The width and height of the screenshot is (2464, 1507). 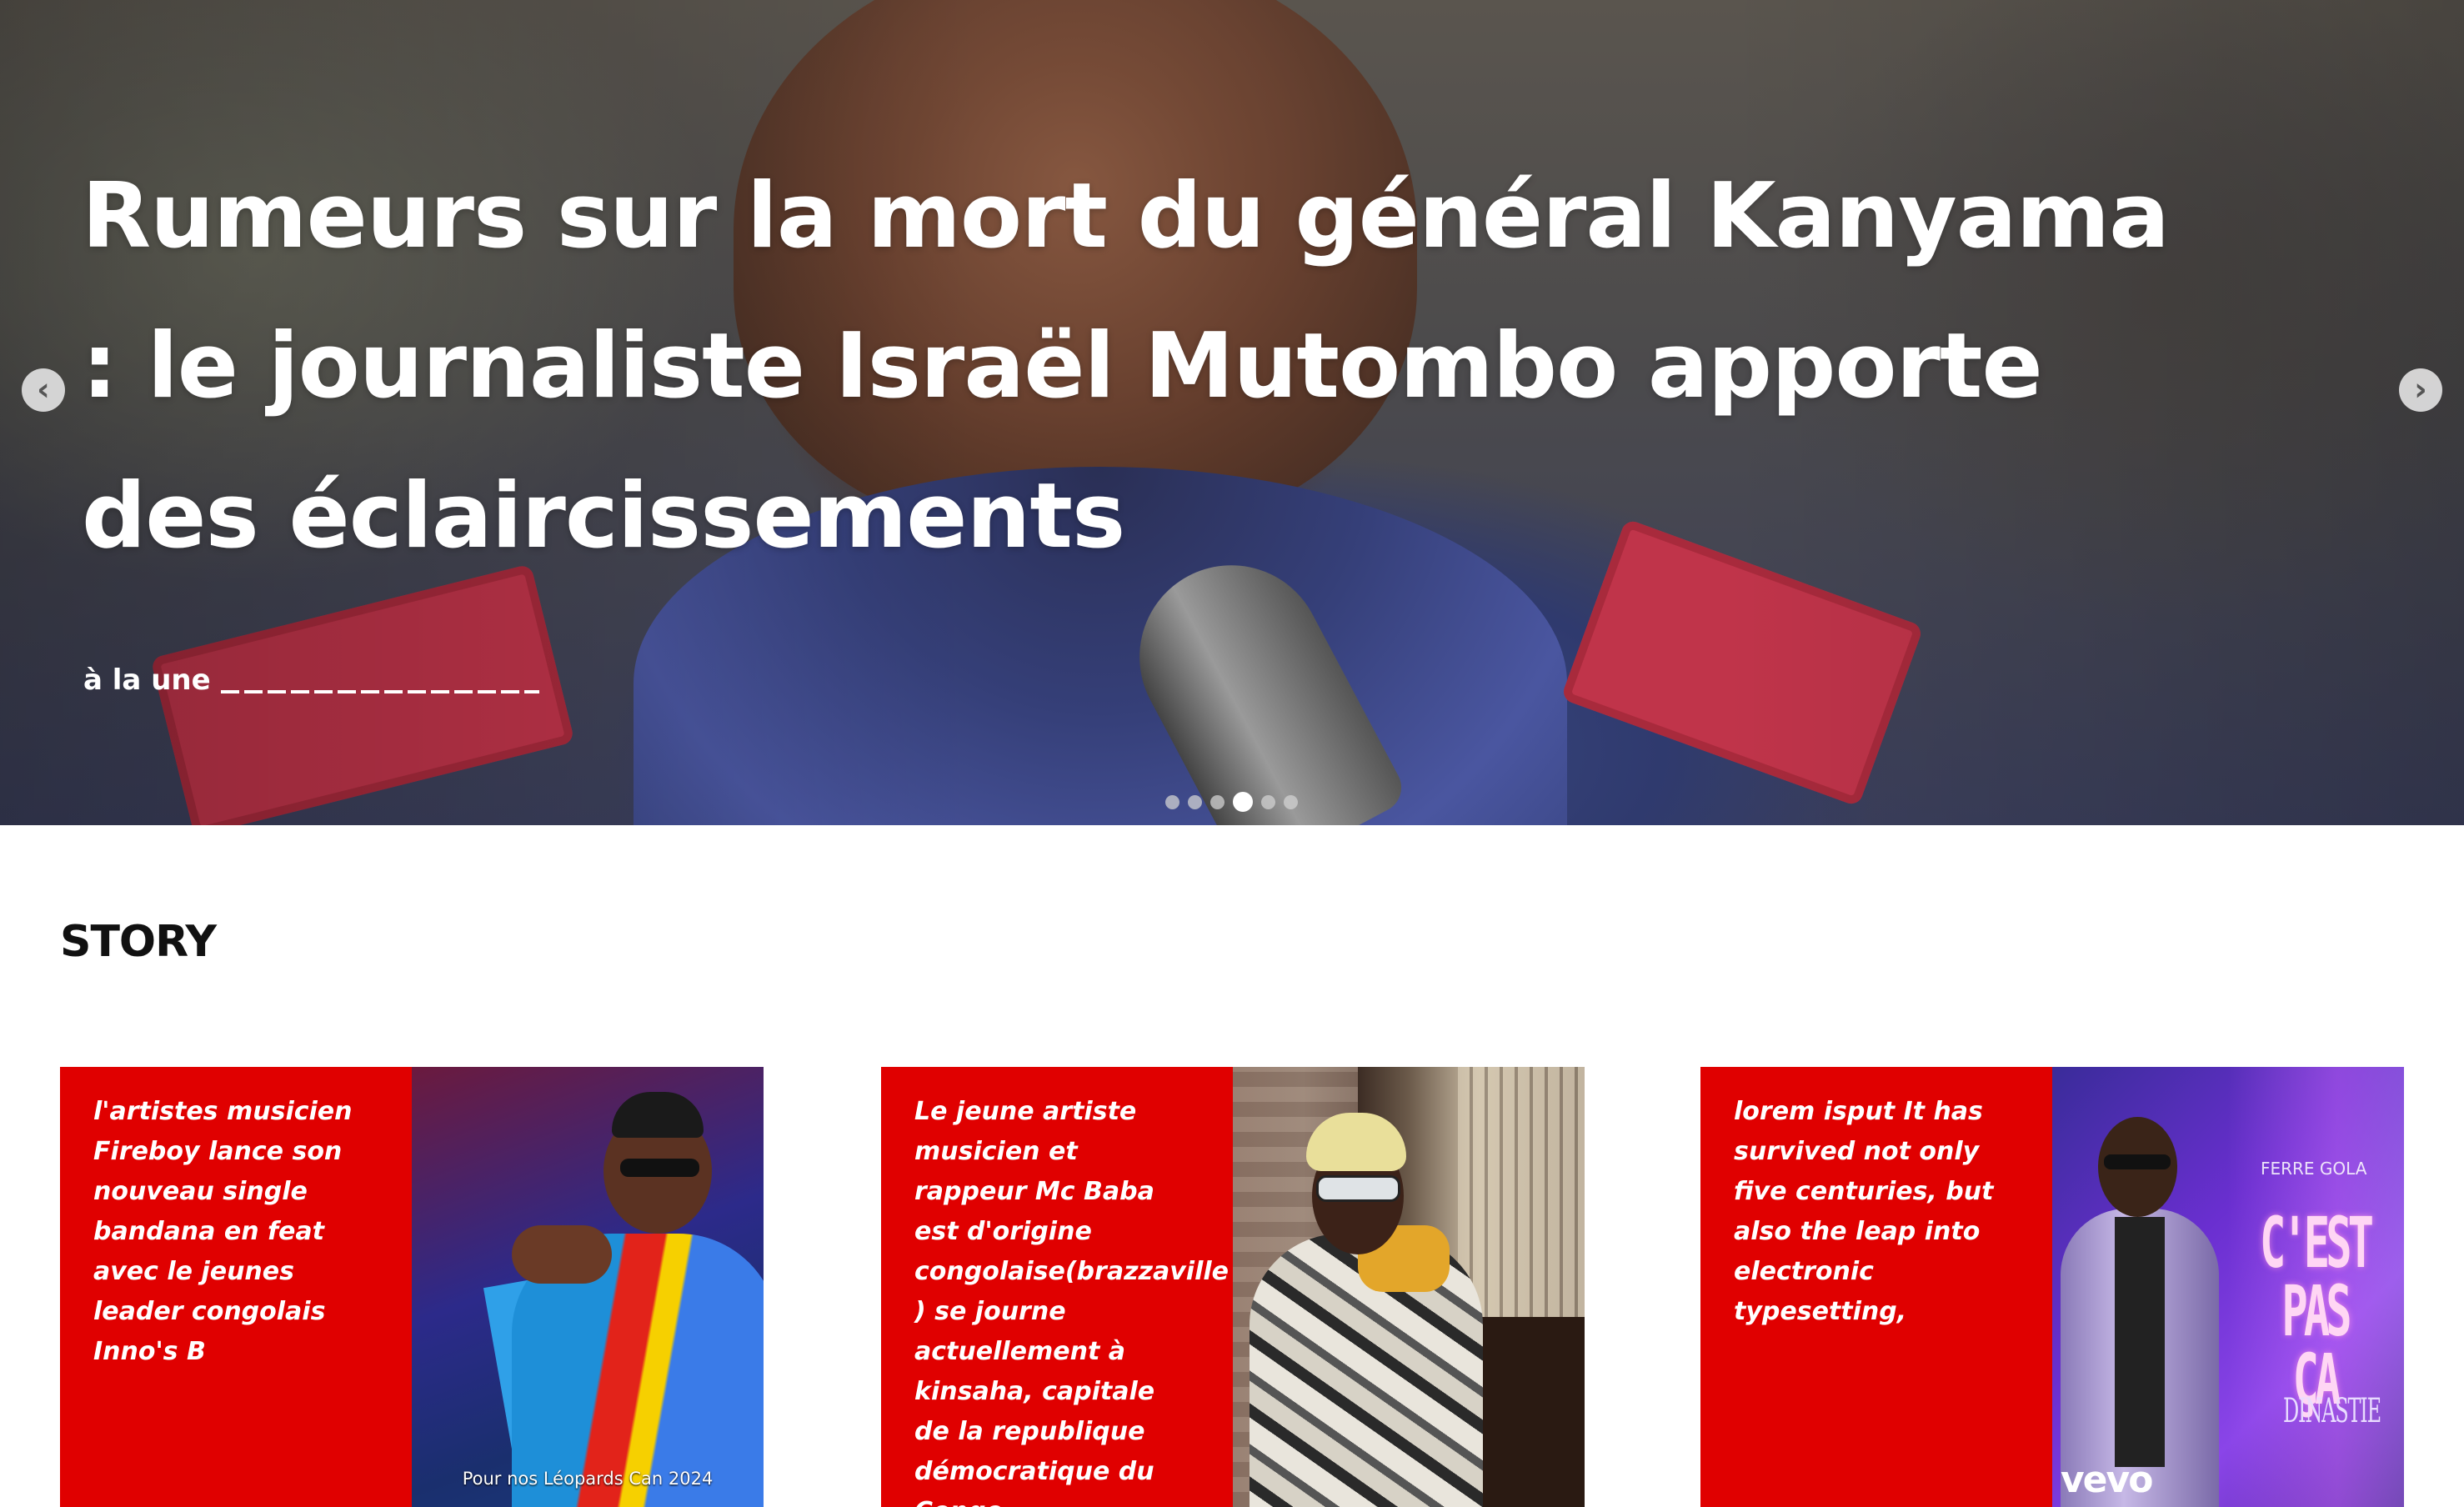 What do you see at coordinates (658, 1115) in the screenshot?
I see `thumb-person-hair` at bounding box center [658, 1115].